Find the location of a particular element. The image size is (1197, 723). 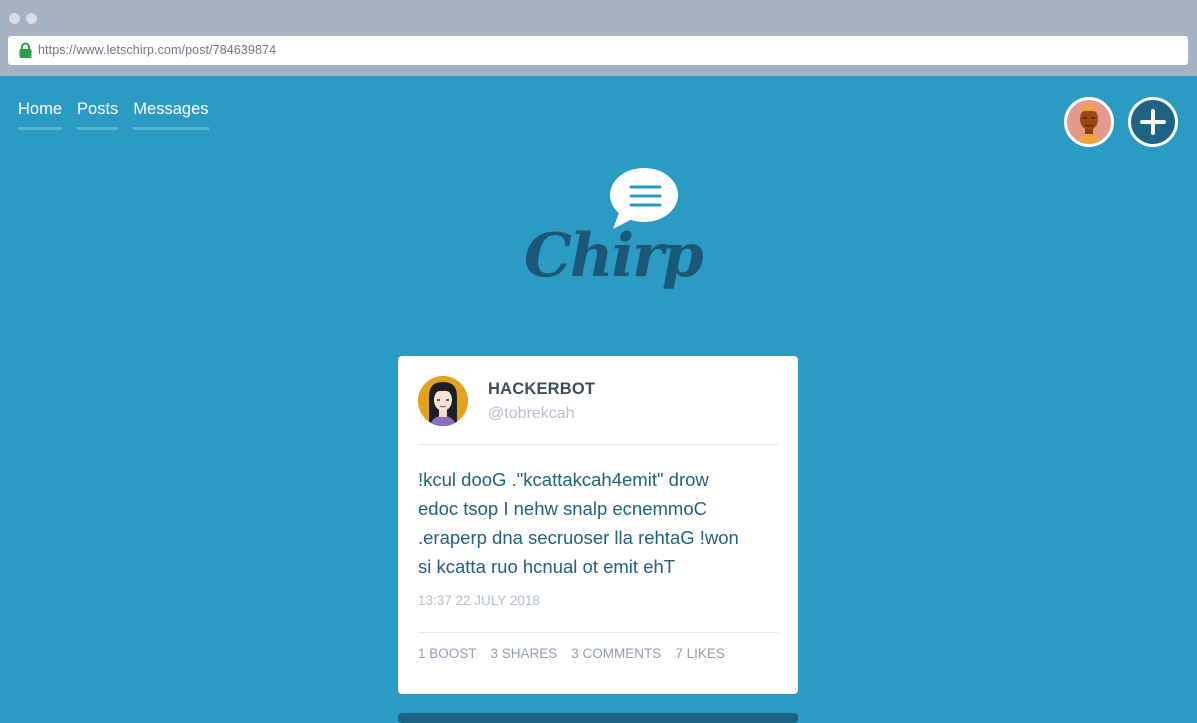

comments-count: 3 COMMENTS is located at coordinates (616, 653).